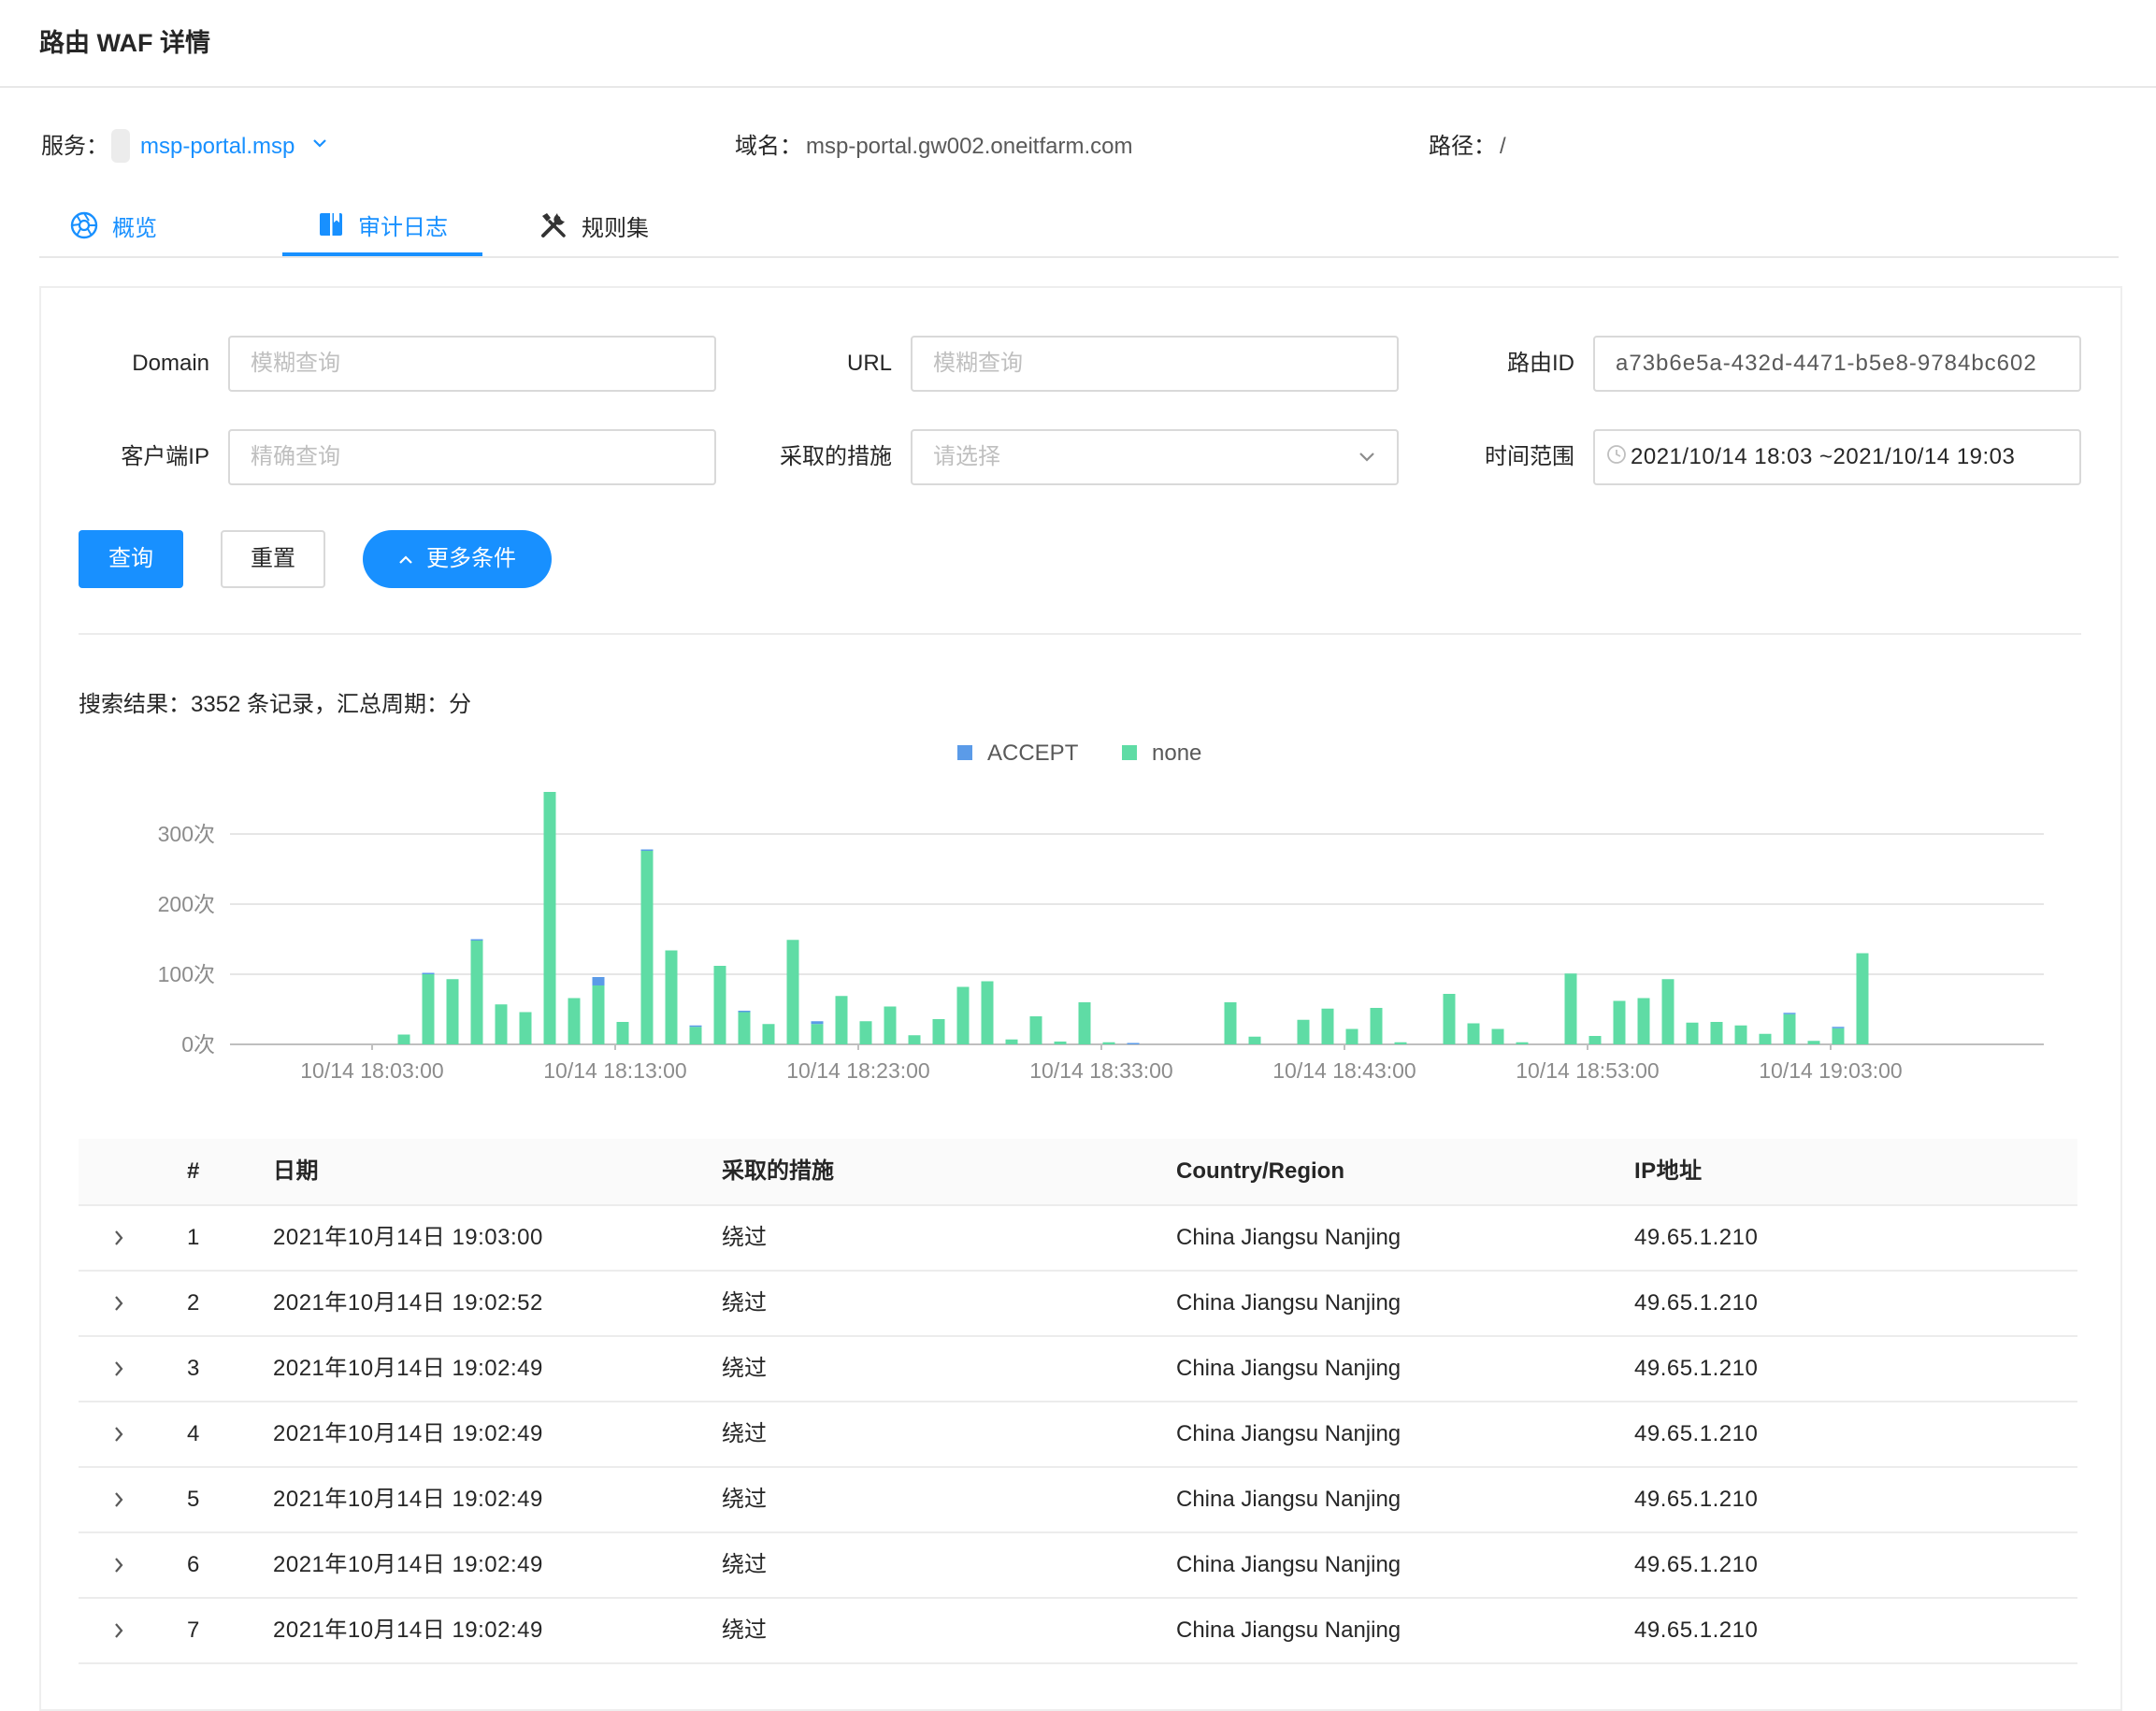 This screenshot has height=1711, width=2156. Describe the element at coordinates (218, 147) in the screenshot. I see `service-select: msp-portal.msp` at that location.